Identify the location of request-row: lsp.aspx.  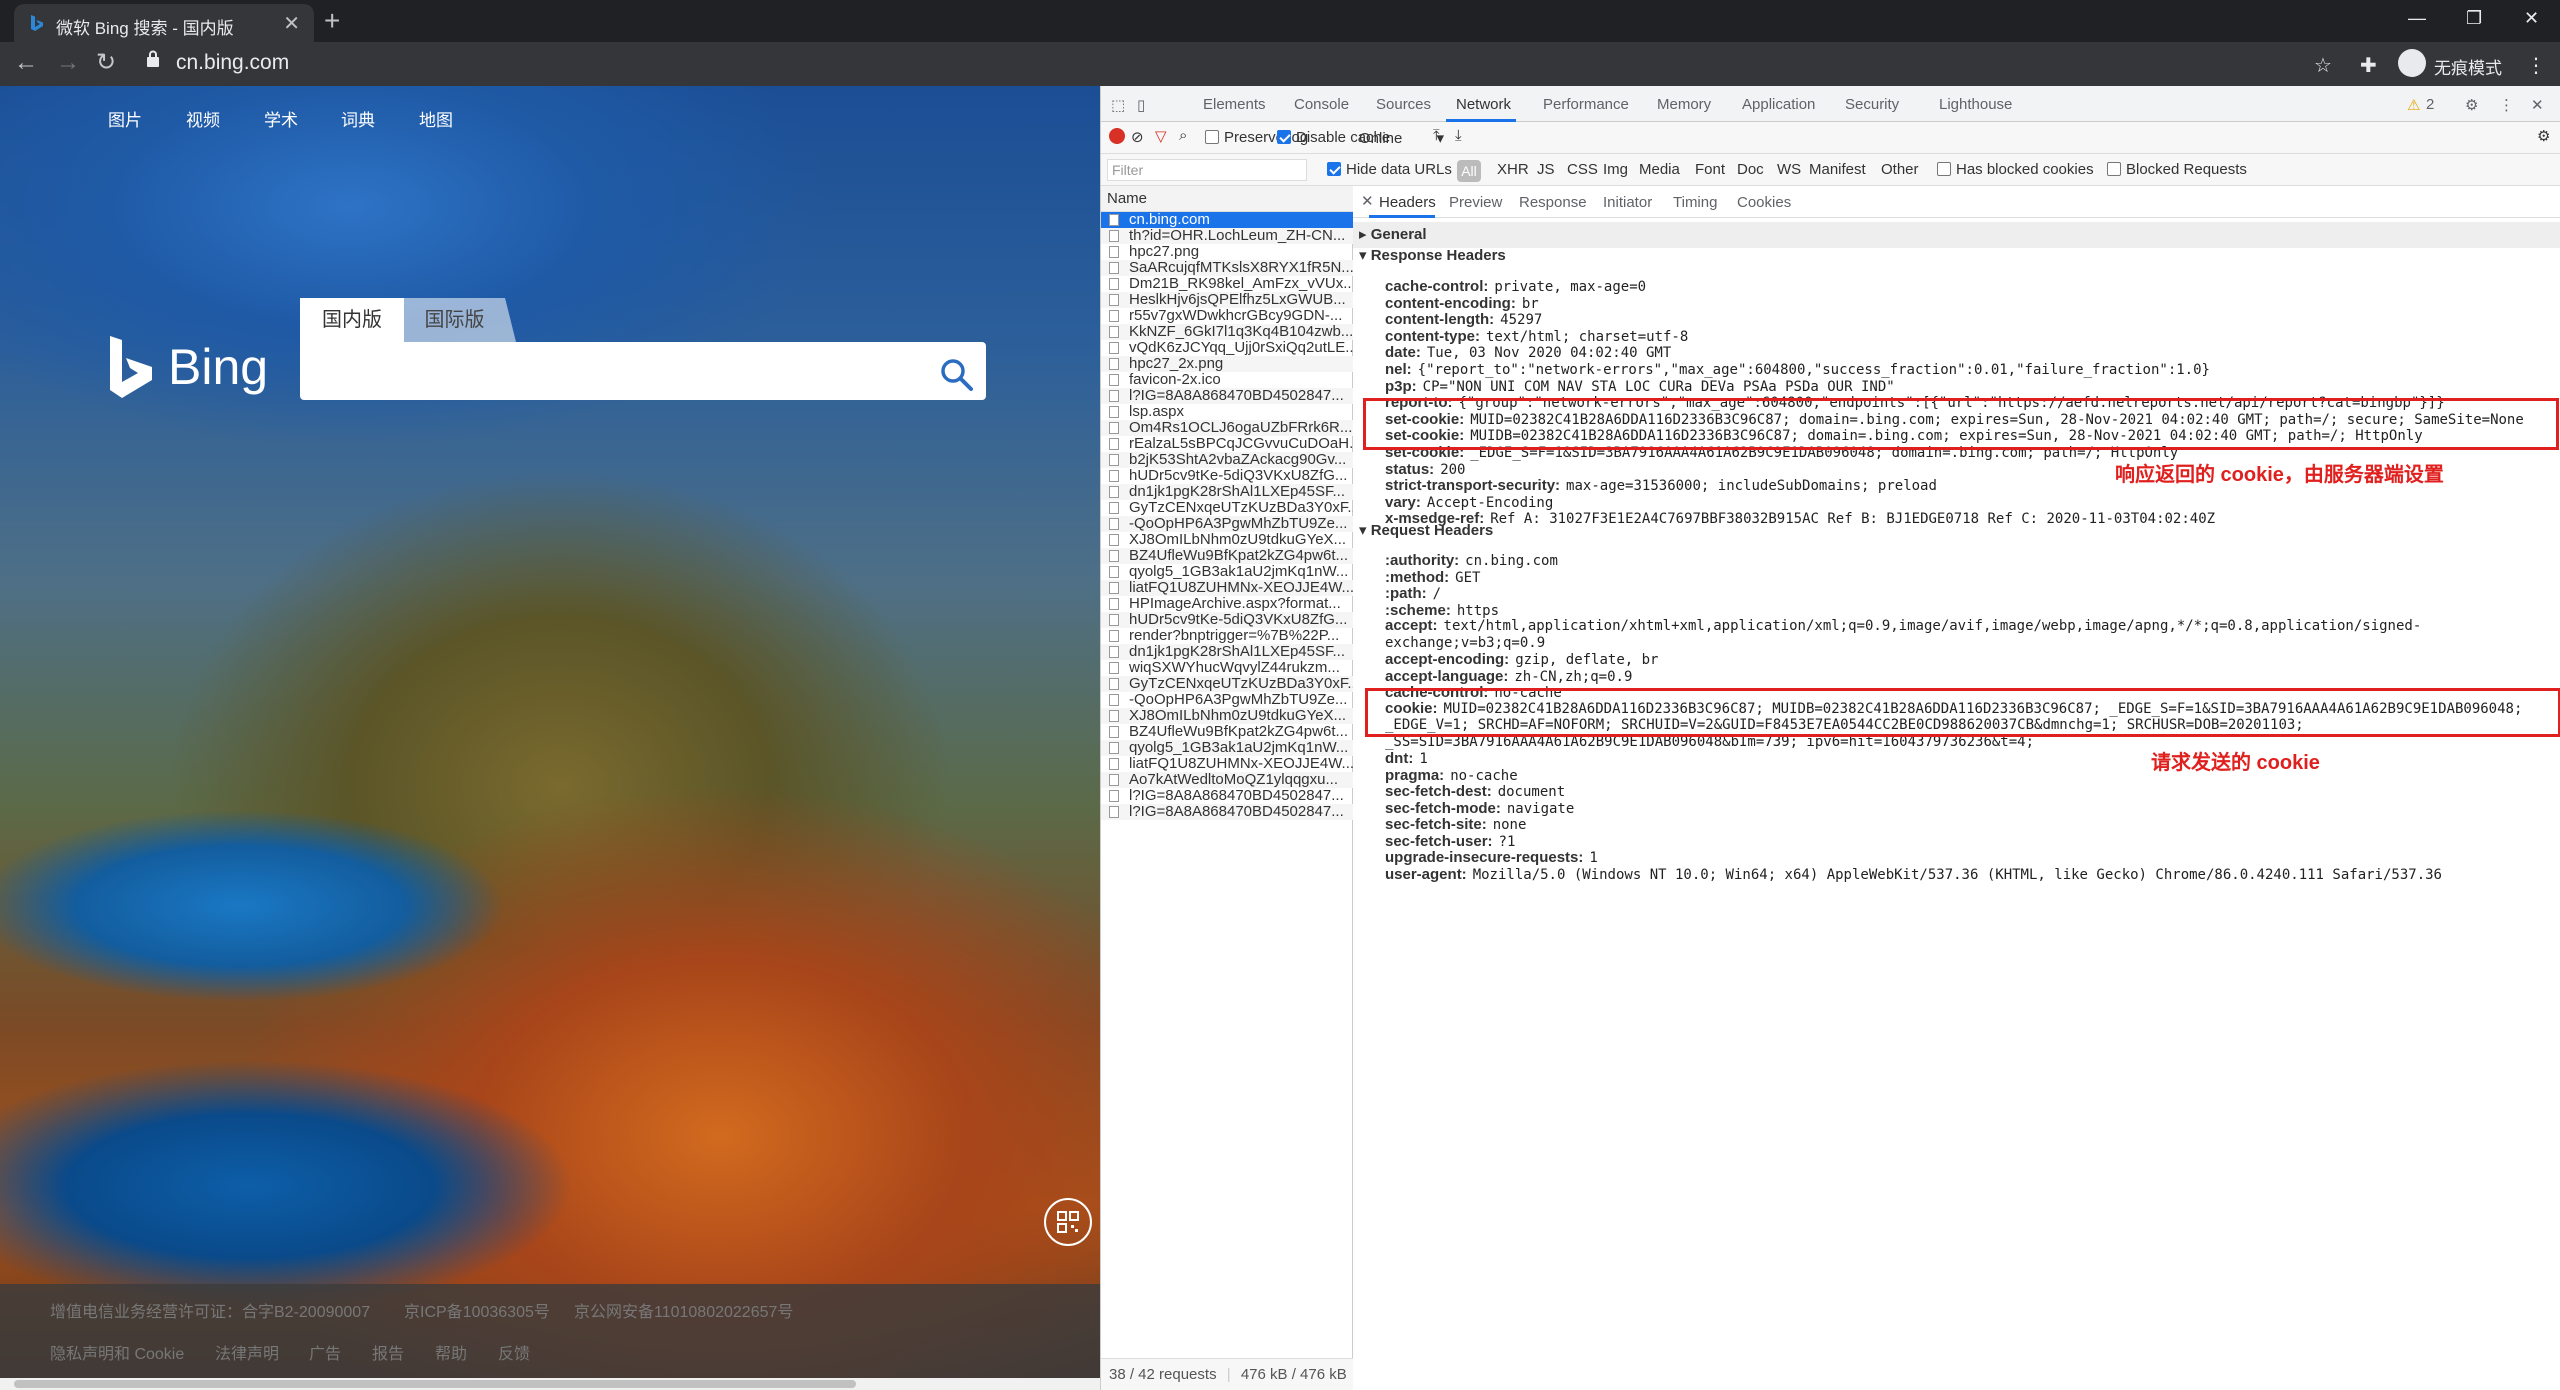
(1227, 412).